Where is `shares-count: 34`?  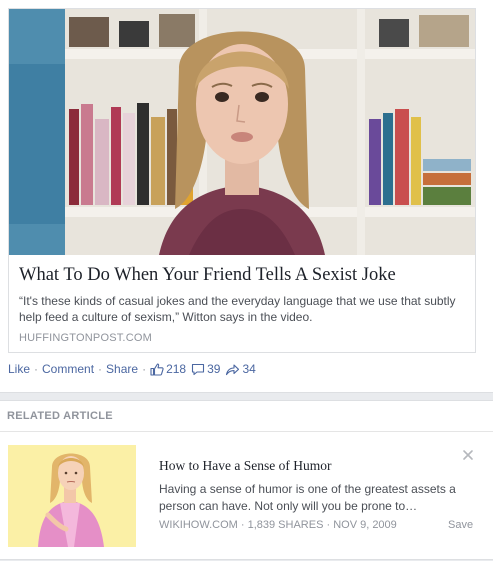
shares-count: 34 is located at coordinates (240, 369).